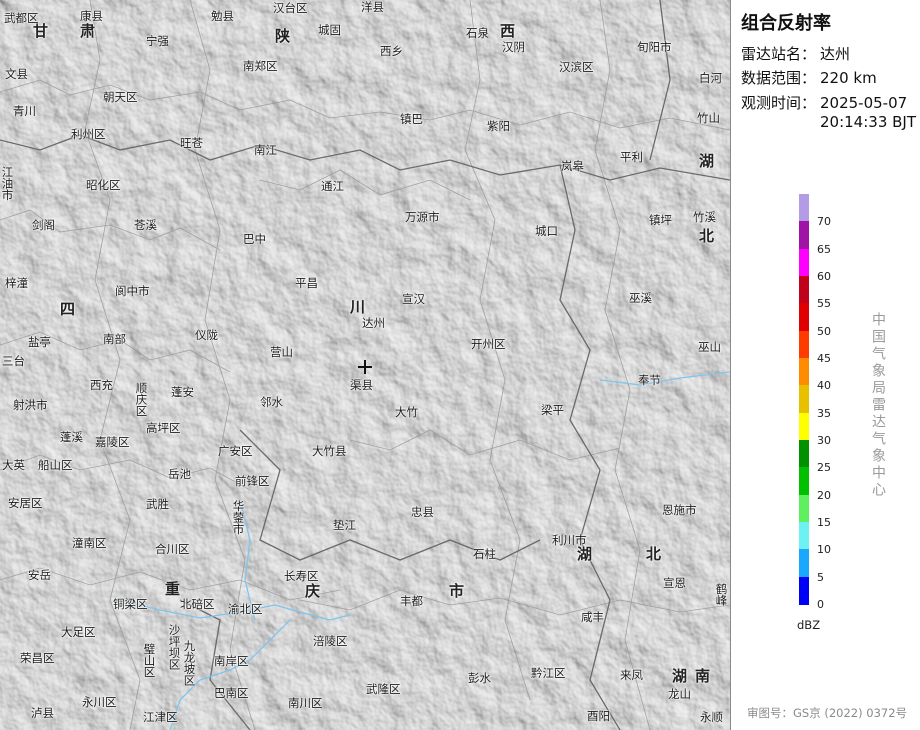 The image size is (920, 730). I want to click on place-label: 竹溪, so click(704, 217).